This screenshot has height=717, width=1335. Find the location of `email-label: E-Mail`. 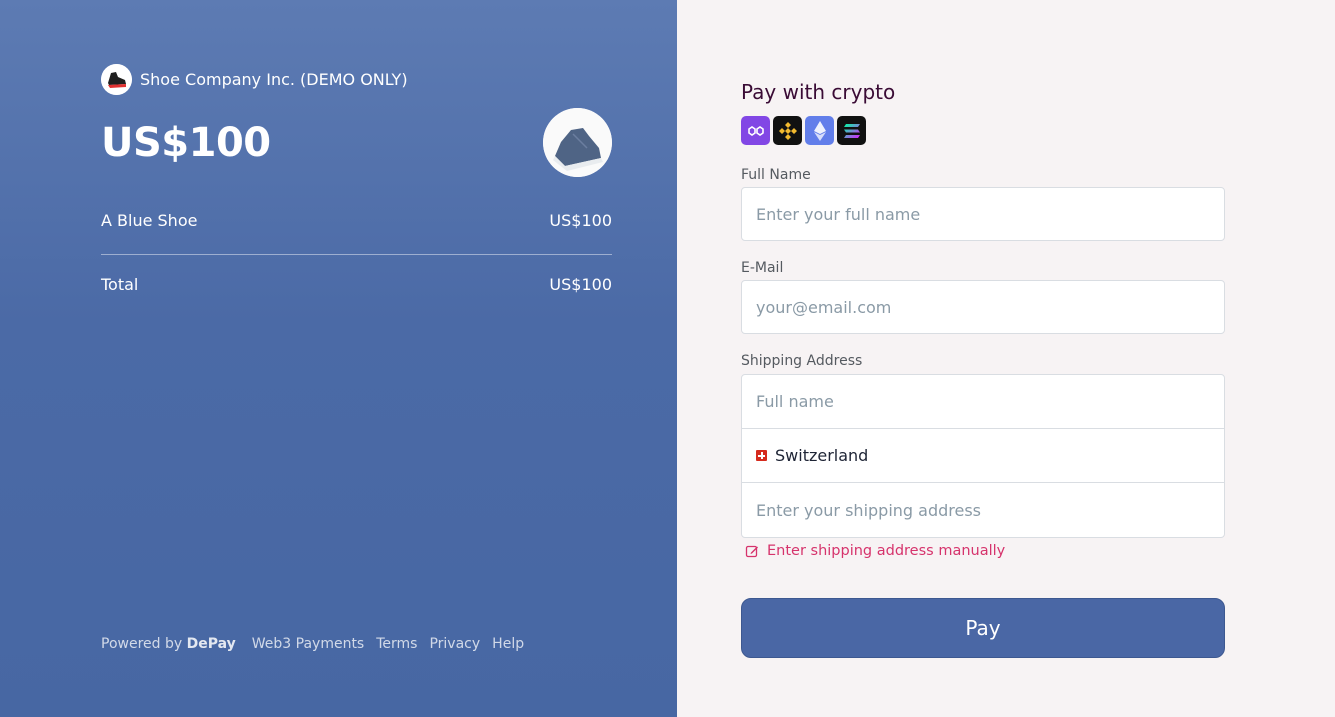

email-label: E-Mail is located at coordinates (762, 268).